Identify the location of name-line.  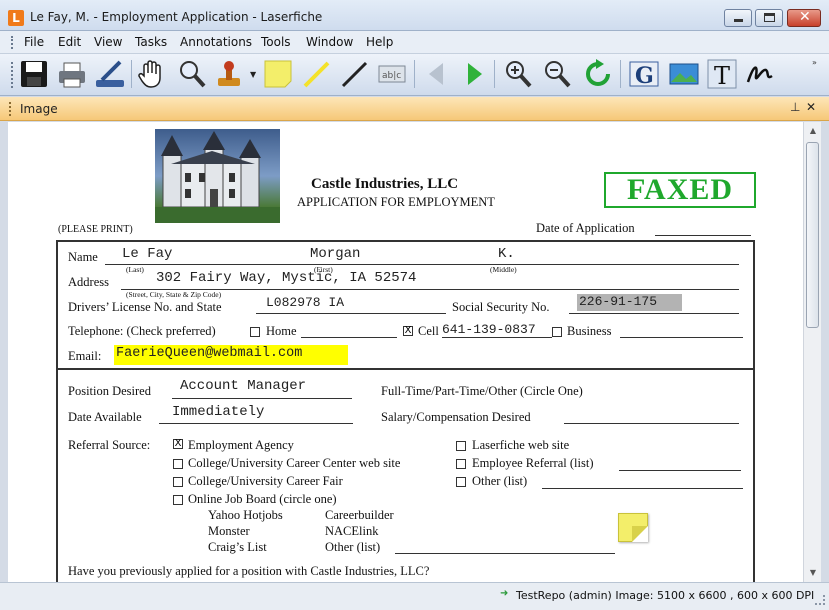
(422, 264).